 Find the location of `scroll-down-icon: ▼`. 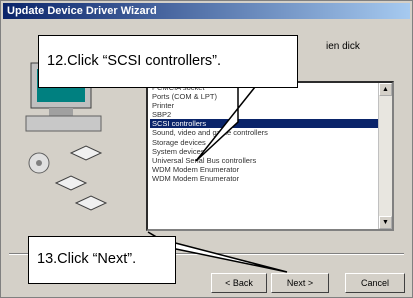

scroll-down-icon: ▼ is located at coordinates (385, 222).